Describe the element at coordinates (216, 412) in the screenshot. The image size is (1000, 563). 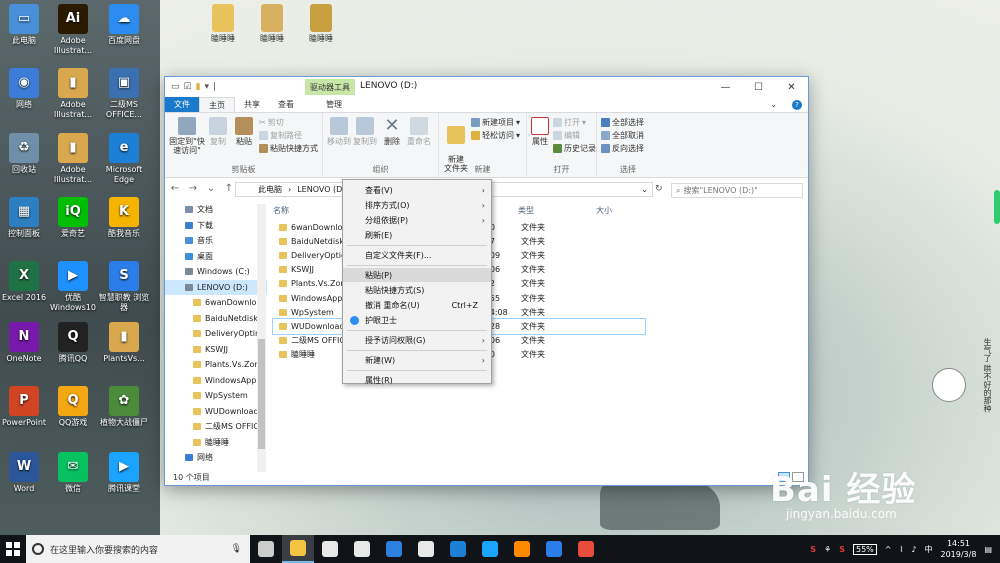
I see `nav-item: WUDownload` at that location.